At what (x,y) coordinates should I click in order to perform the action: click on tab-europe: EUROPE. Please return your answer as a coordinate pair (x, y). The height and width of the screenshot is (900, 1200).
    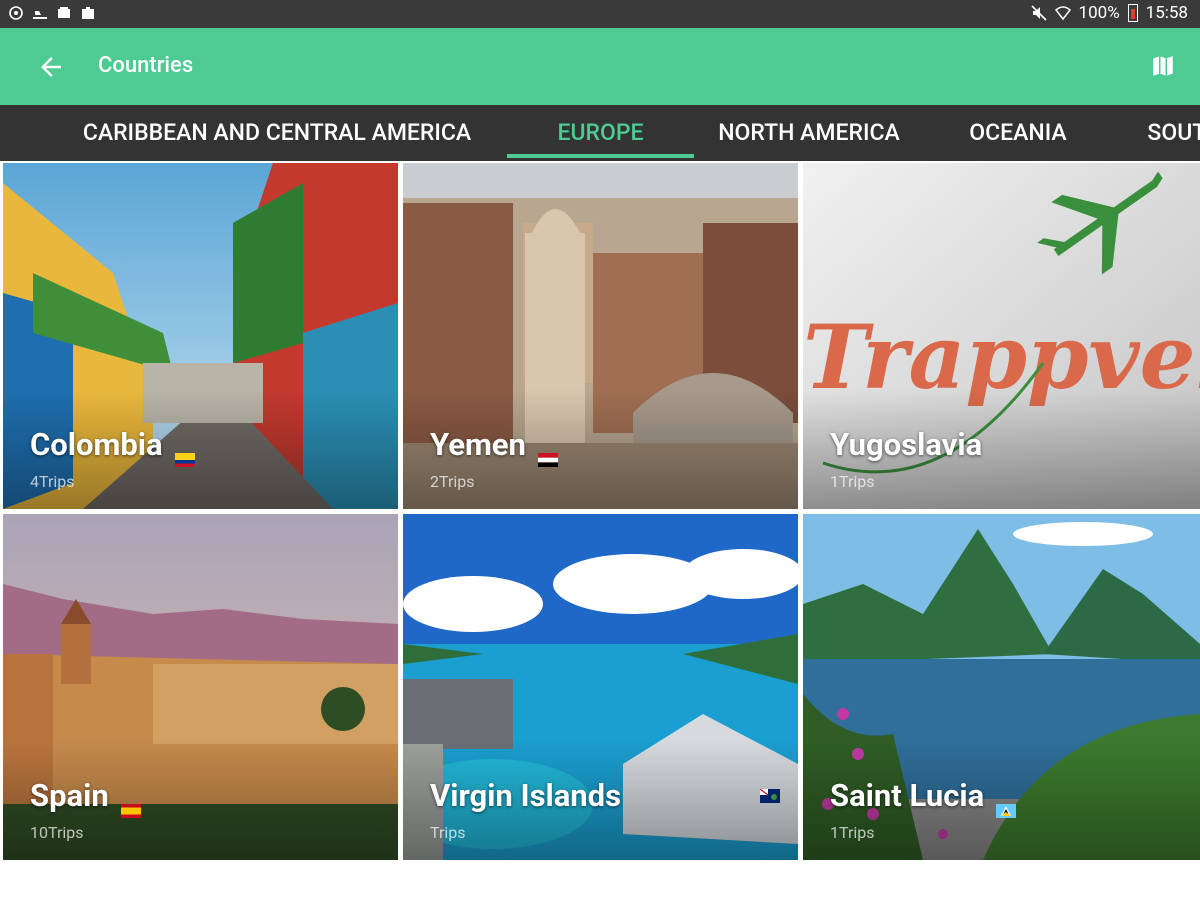
    Looking at the image, I should click on (600, 133).